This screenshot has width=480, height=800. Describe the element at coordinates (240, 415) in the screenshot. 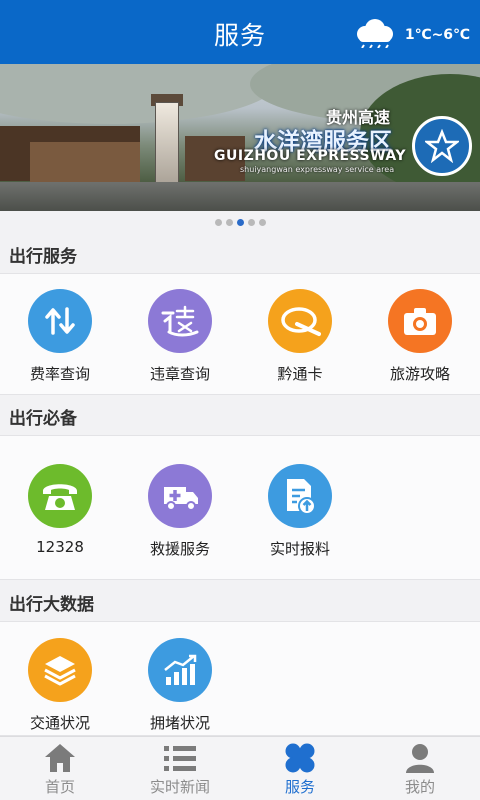

I see `section-header-travel-essentials: 出行必备` at that location.